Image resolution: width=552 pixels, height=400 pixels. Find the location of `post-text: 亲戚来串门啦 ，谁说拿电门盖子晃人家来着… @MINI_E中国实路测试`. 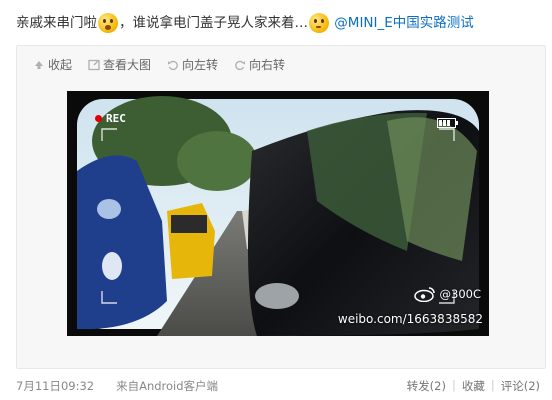

post-text: 亲戚来串门啦 ，谁说拿电门盖子晃人家来着… @MINI_E中国实路测试 is located at coordinates (281, 24).